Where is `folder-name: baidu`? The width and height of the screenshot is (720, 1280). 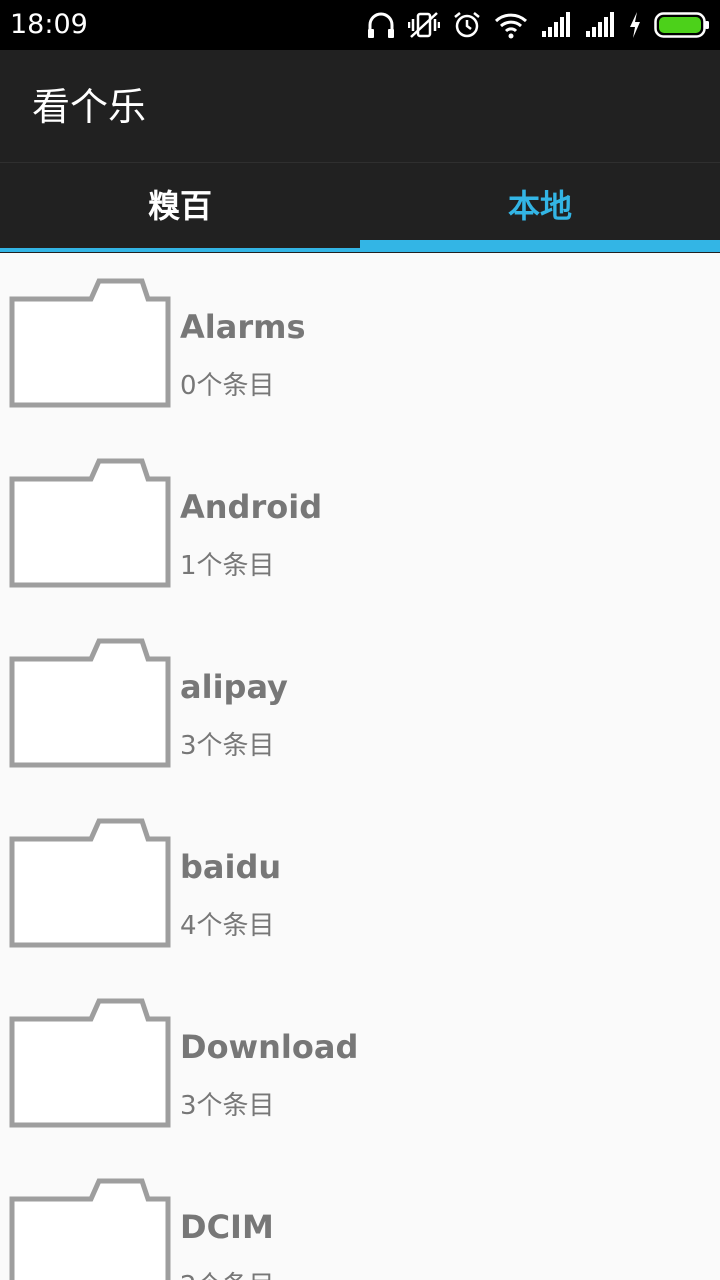
folder-name: baidu is located at coordinates (231, 867).